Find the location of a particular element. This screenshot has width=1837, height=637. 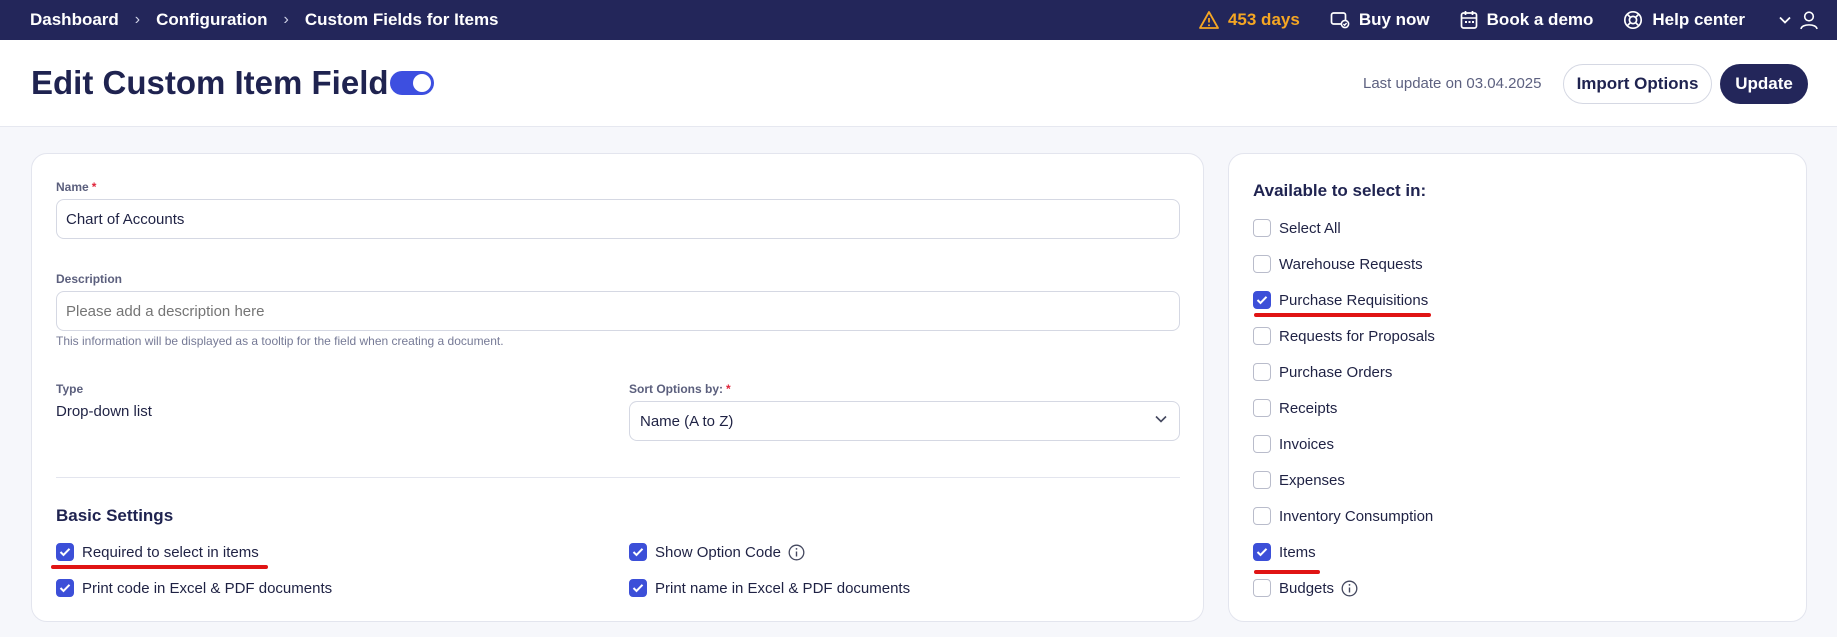

checkbox-label: Budgets is located at coordinates (1307, 588).